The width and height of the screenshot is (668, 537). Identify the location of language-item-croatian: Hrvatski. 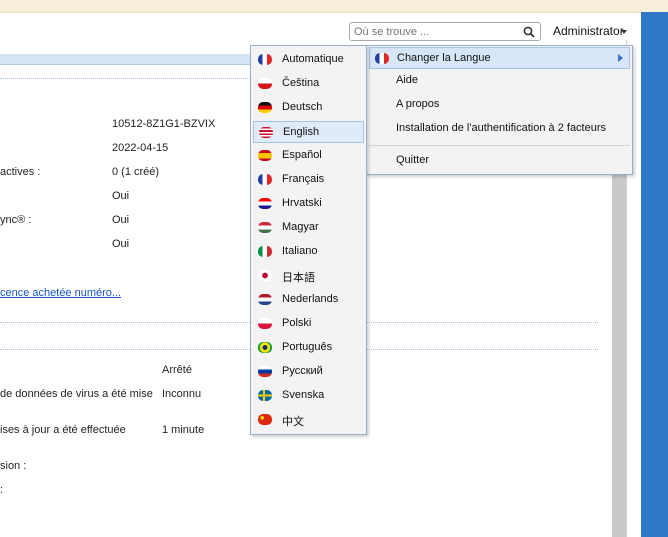
(308, 204).